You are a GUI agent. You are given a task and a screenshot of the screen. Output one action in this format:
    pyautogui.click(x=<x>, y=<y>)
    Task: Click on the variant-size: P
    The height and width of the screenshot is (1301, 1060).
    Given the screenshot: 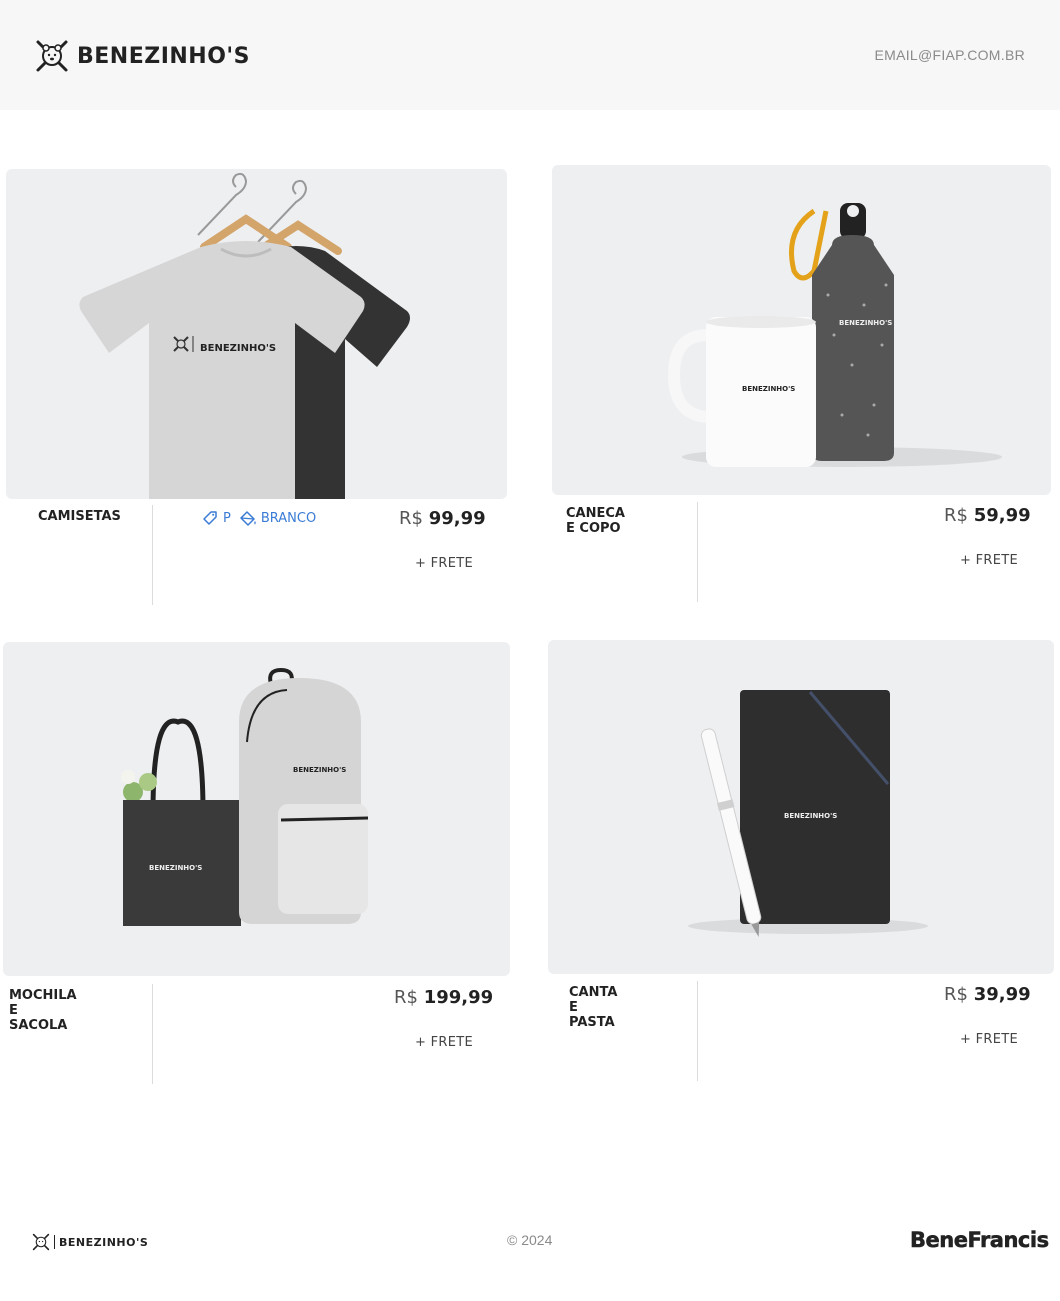 What is the action you would take?
    pyautogui.click(x=227, y=518)
    